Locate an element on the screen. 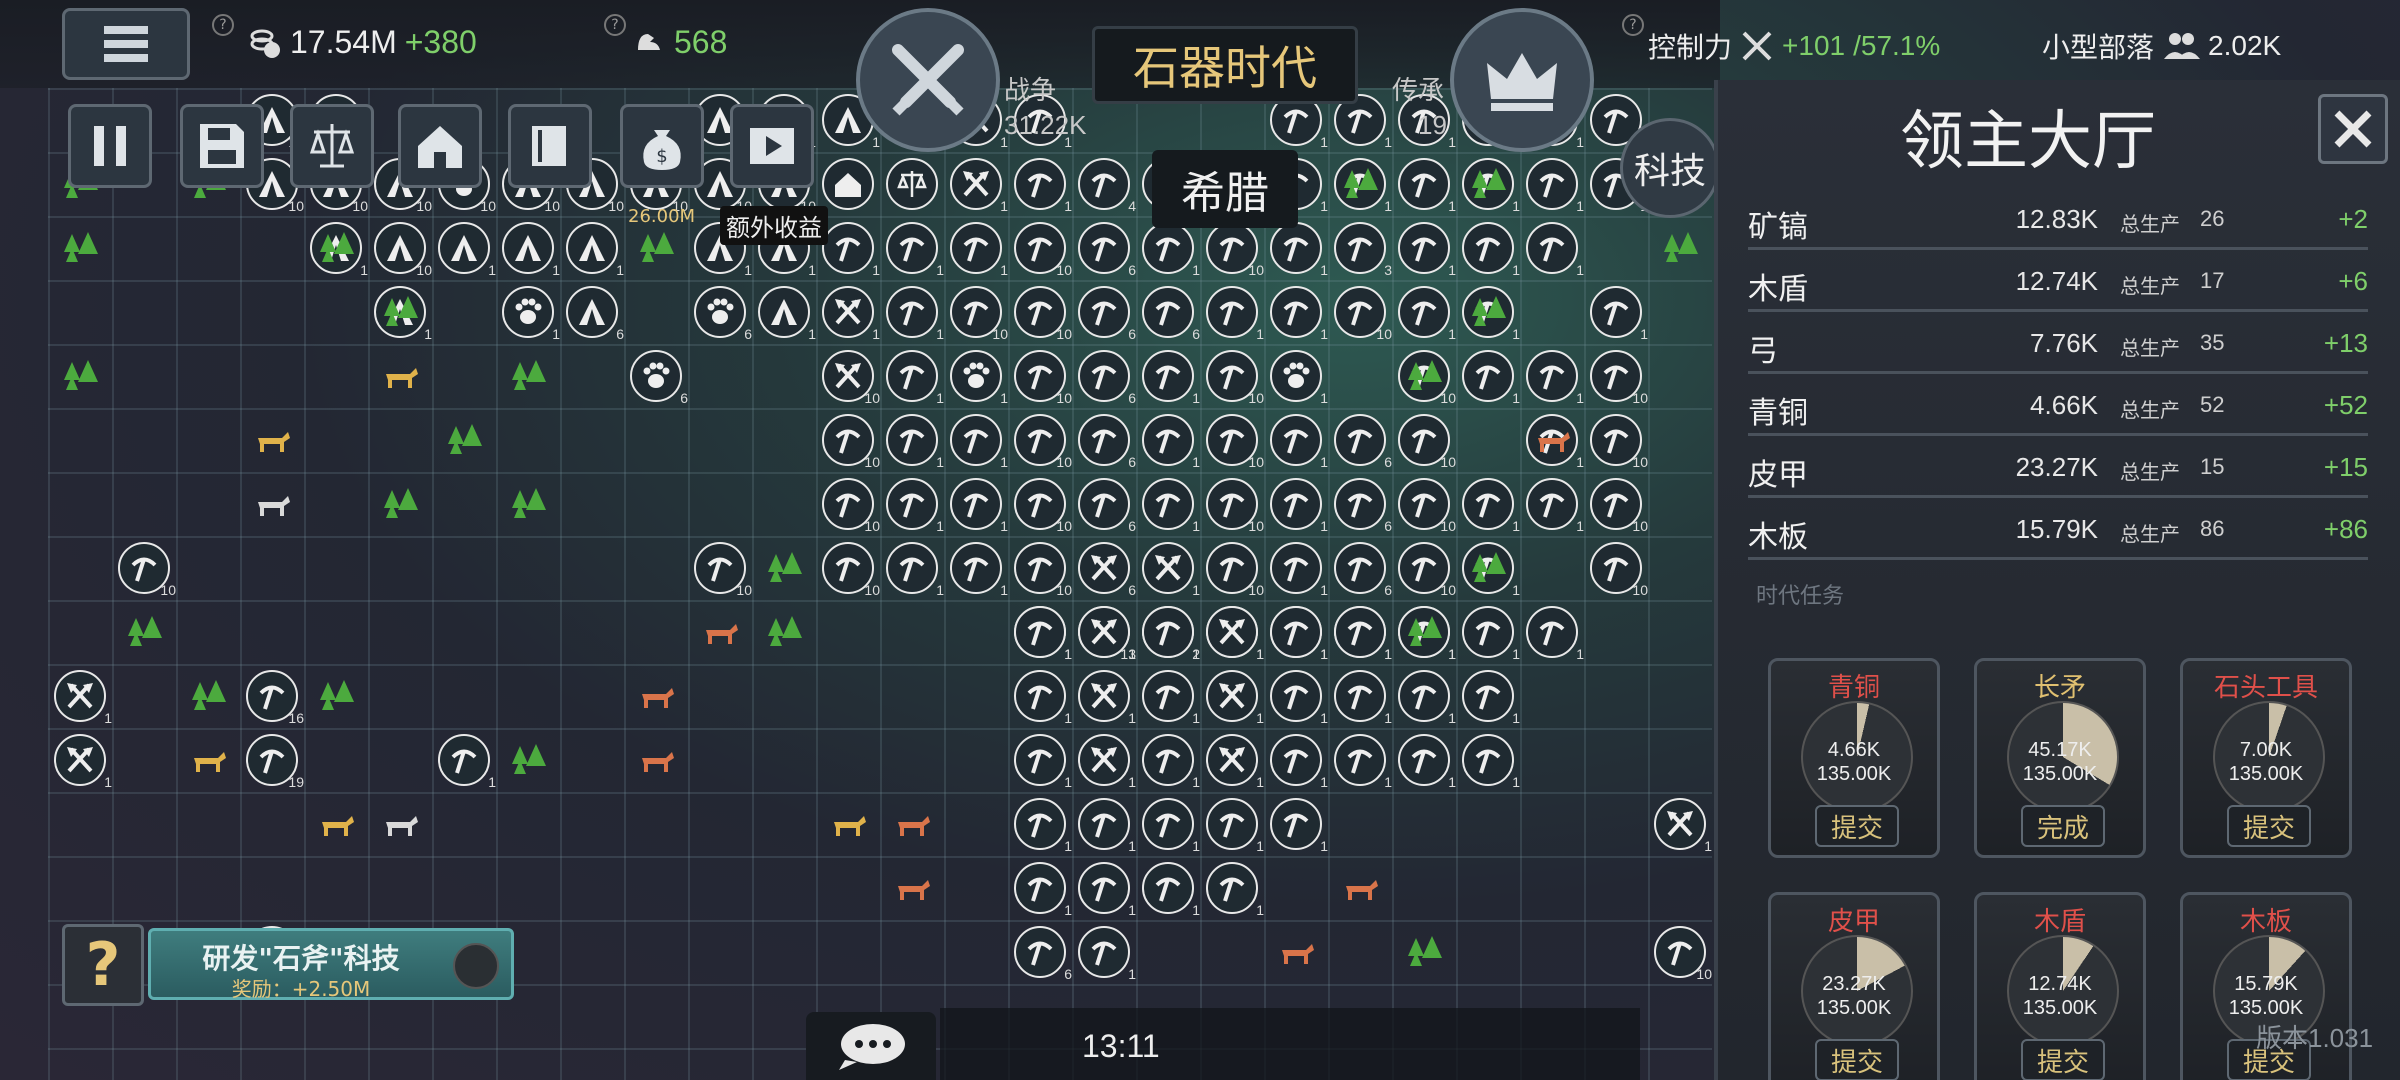 The height and width of the screenshot is (1080, 2400). coins-help-icon: ? is located at coordinates (223, 25).